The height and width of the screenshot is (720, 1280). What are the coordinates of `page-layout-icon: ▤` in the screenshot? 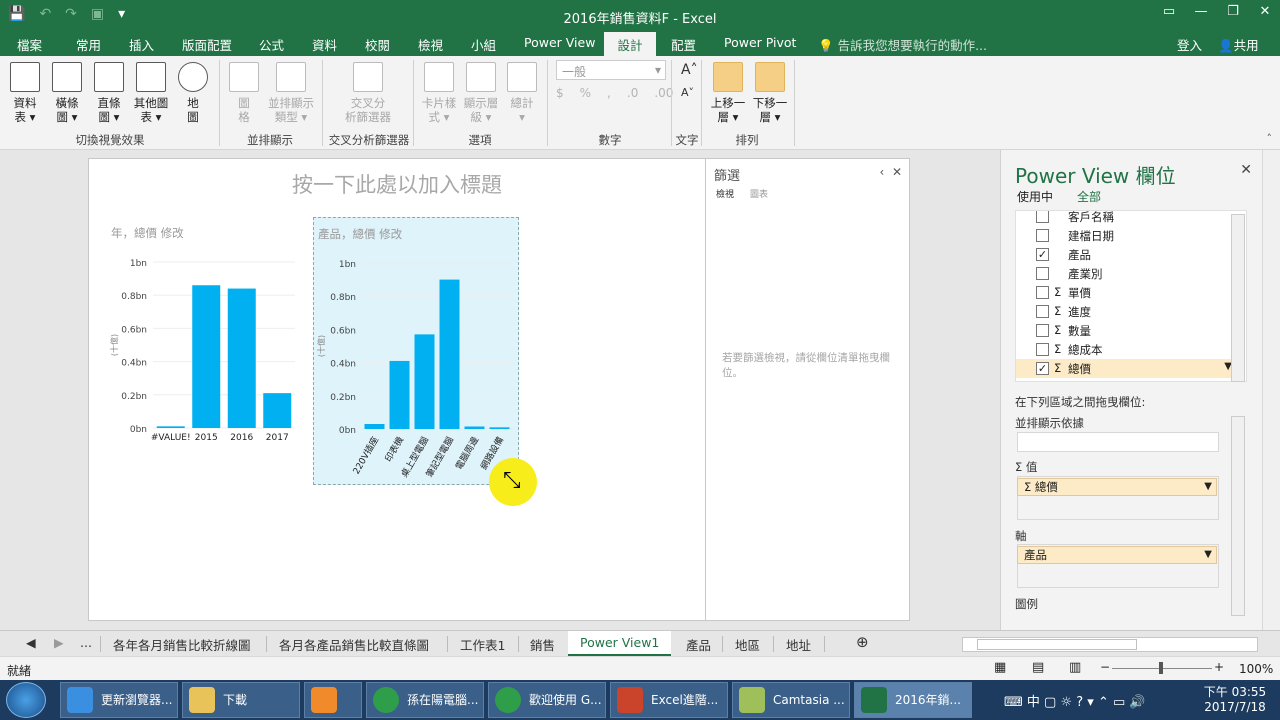 It's located at (1038, 667).